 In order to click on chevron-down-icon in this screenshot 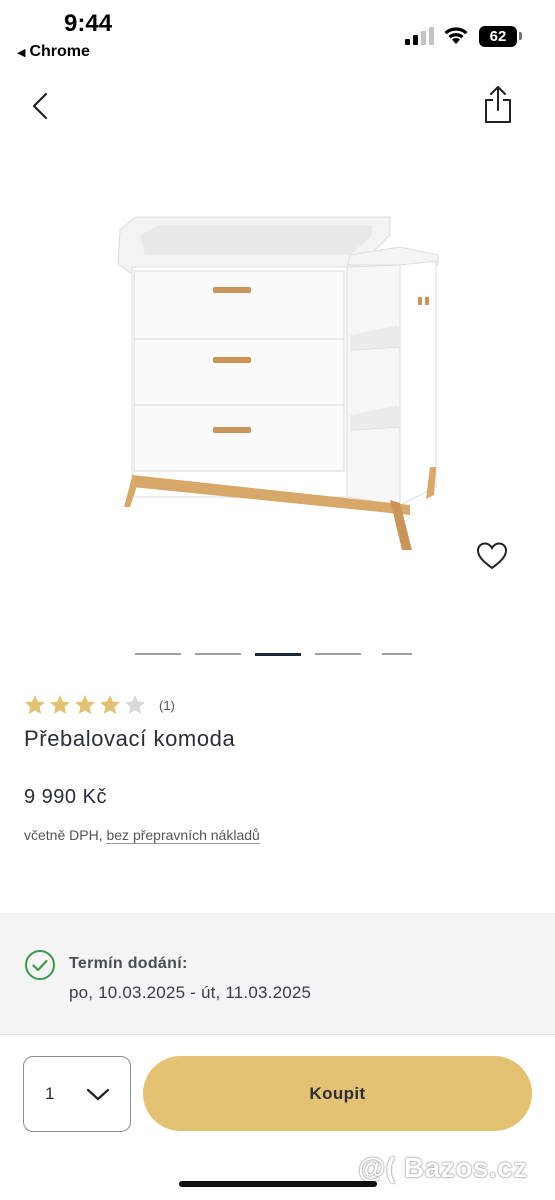, I will do `click(98, 1094)`.